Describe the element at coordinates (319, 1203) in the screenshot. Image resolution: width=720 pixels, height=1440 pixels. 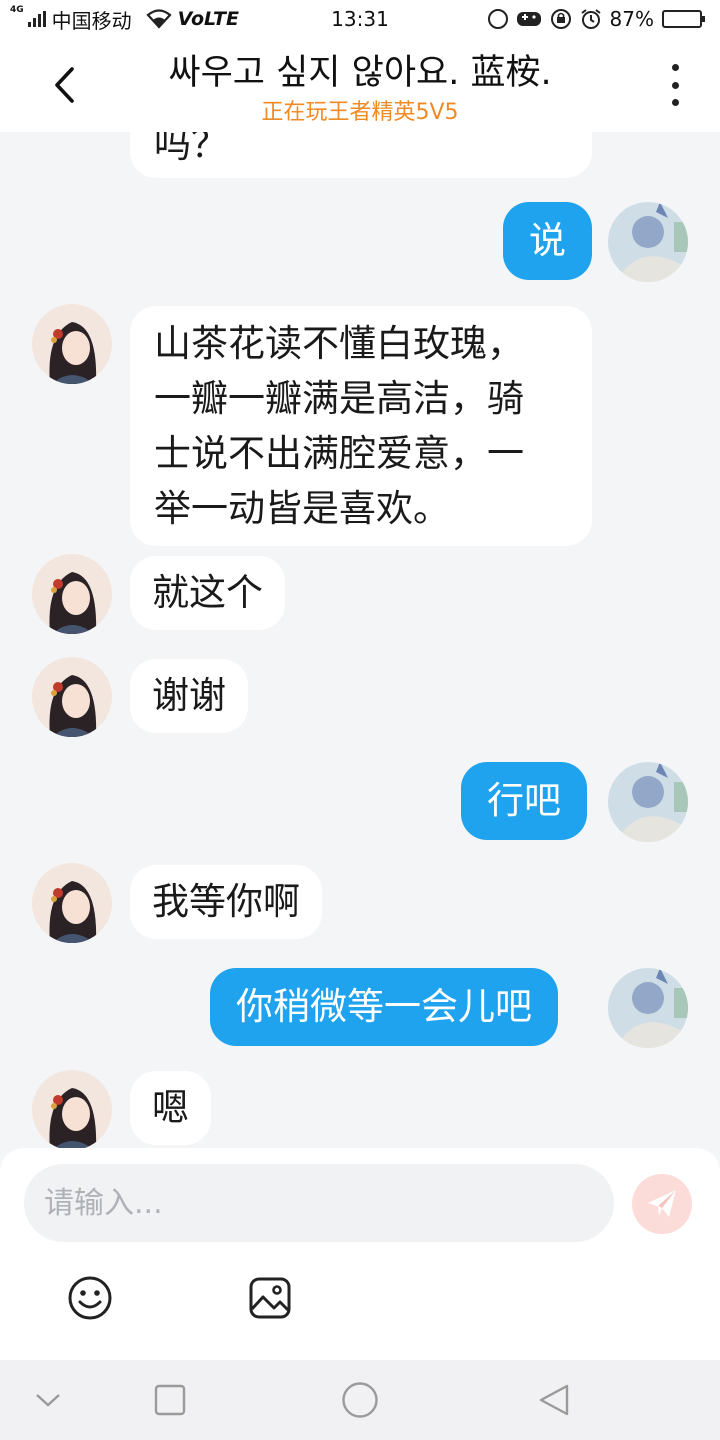
I see `message-input` at that location.